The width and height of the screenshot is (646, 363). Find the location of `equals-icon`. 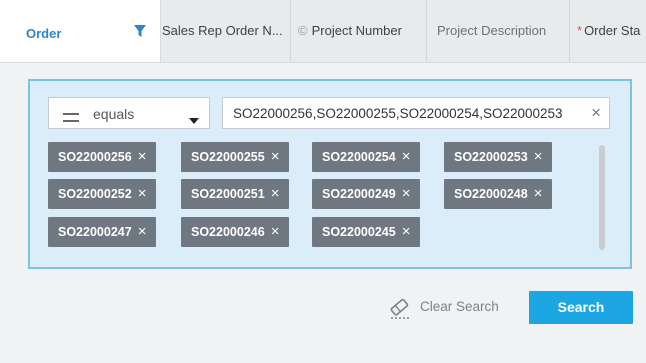

equals-icon is located at coordinates (71, 118).